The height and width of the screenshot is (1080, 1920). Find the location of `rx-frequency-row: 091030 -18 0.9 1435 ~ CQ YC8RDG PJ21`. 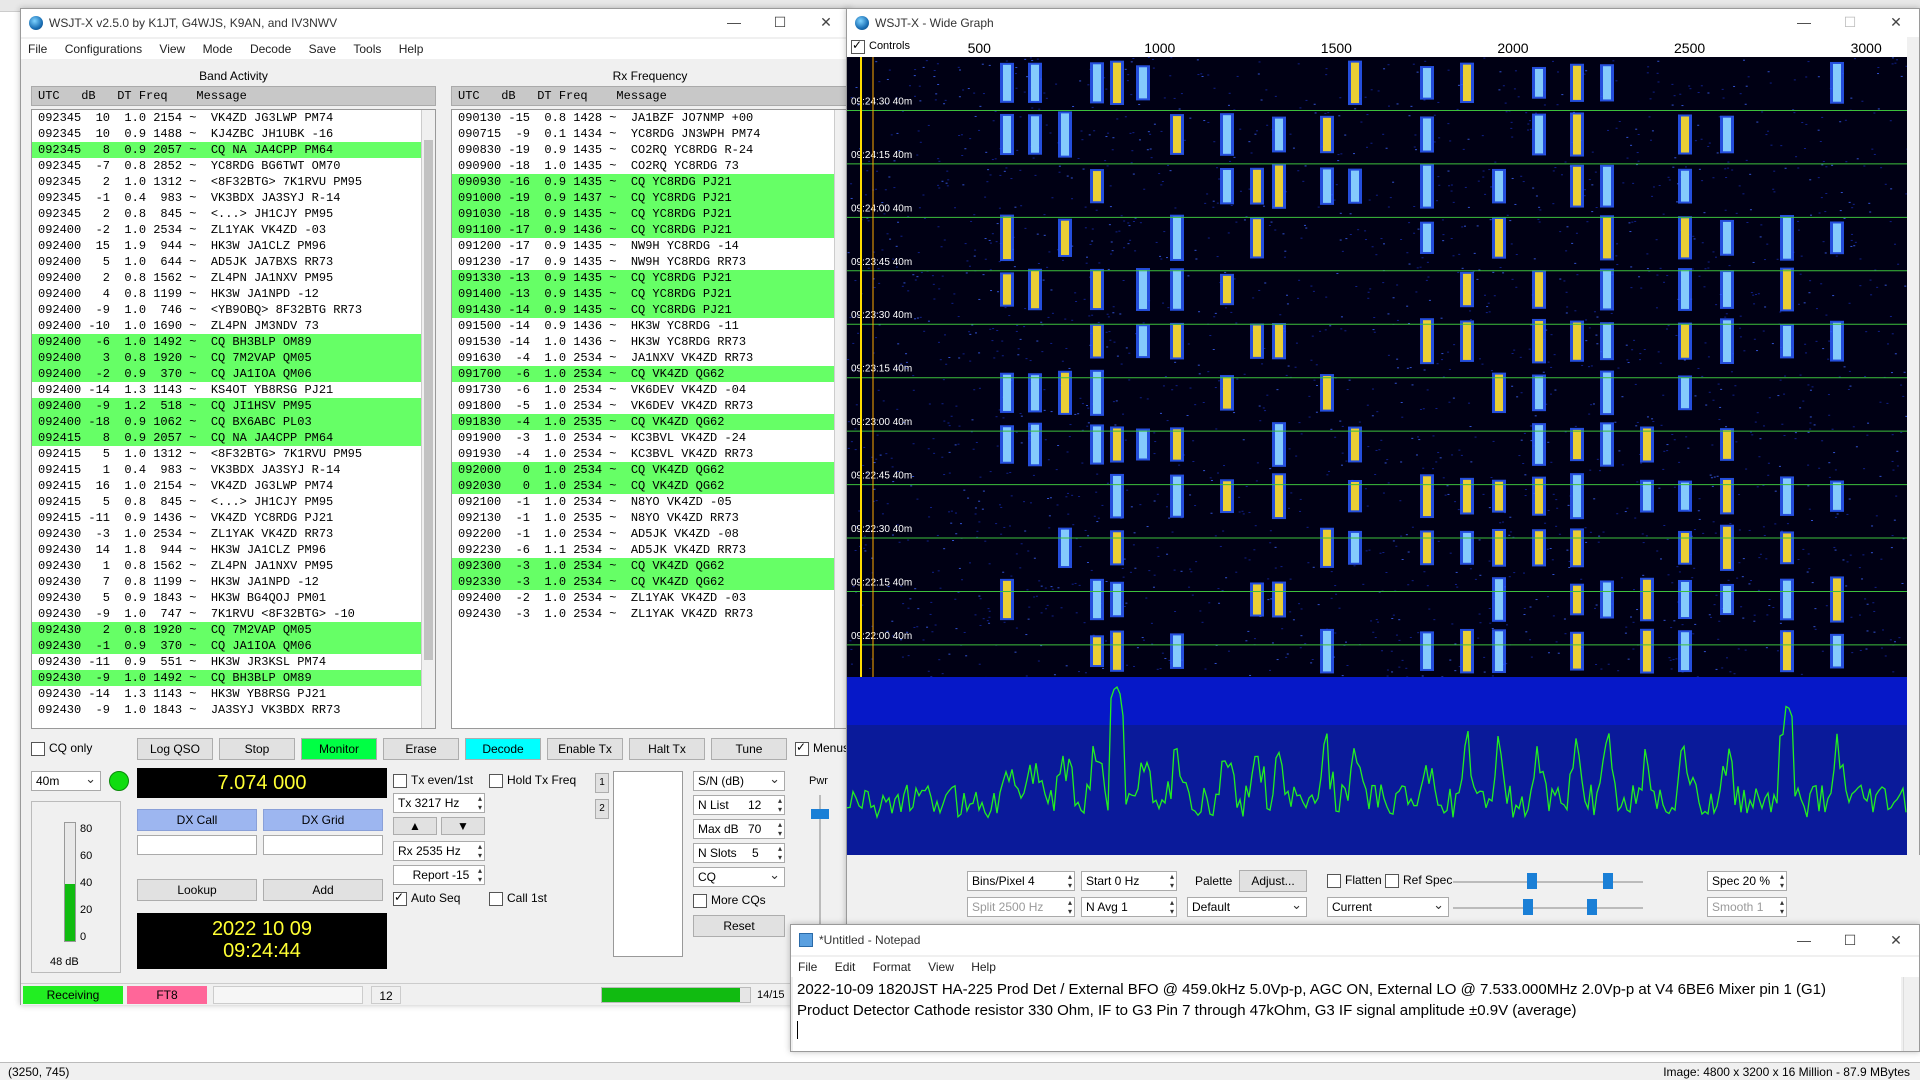

rx-frequency-row: 091030 -18 0.9 1435 ~ CQ YC8RDG PJ21 is located at coordinates (650, 214).